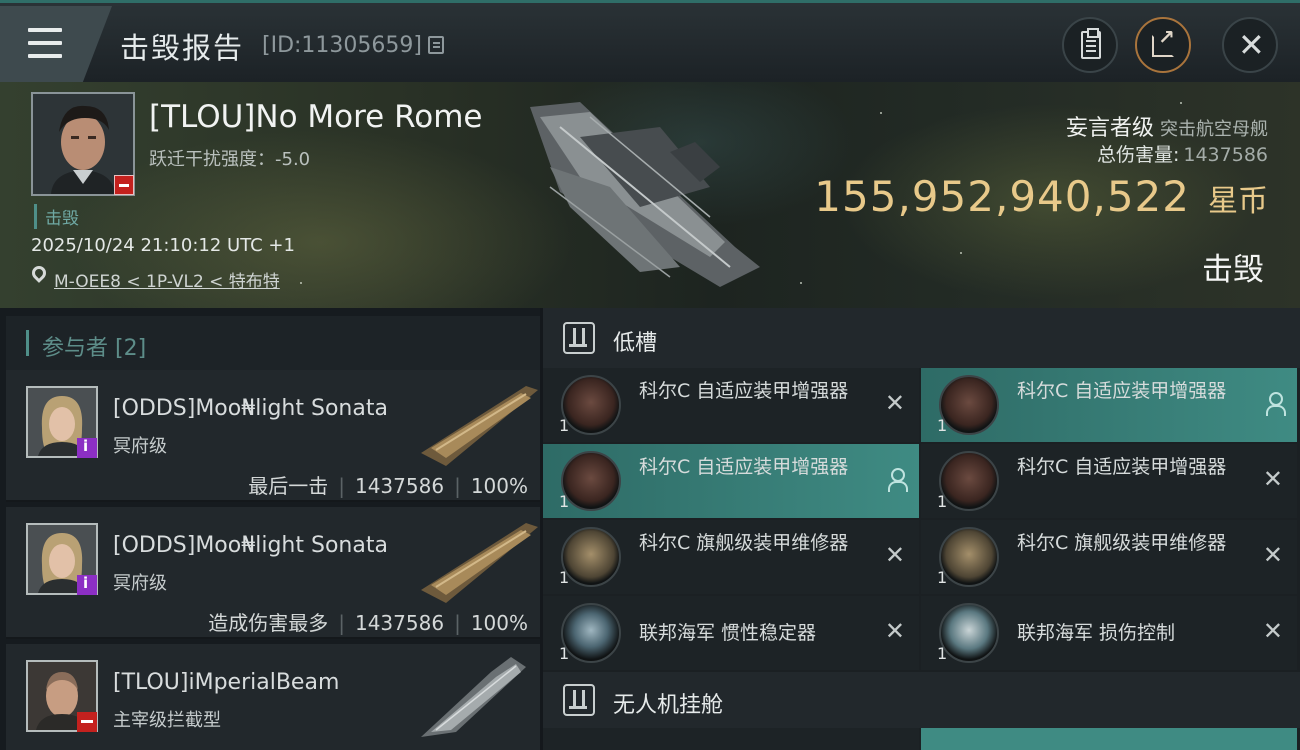 The image size is (1300, 750). I want to click on hamburger-icon, so click(45, 30).